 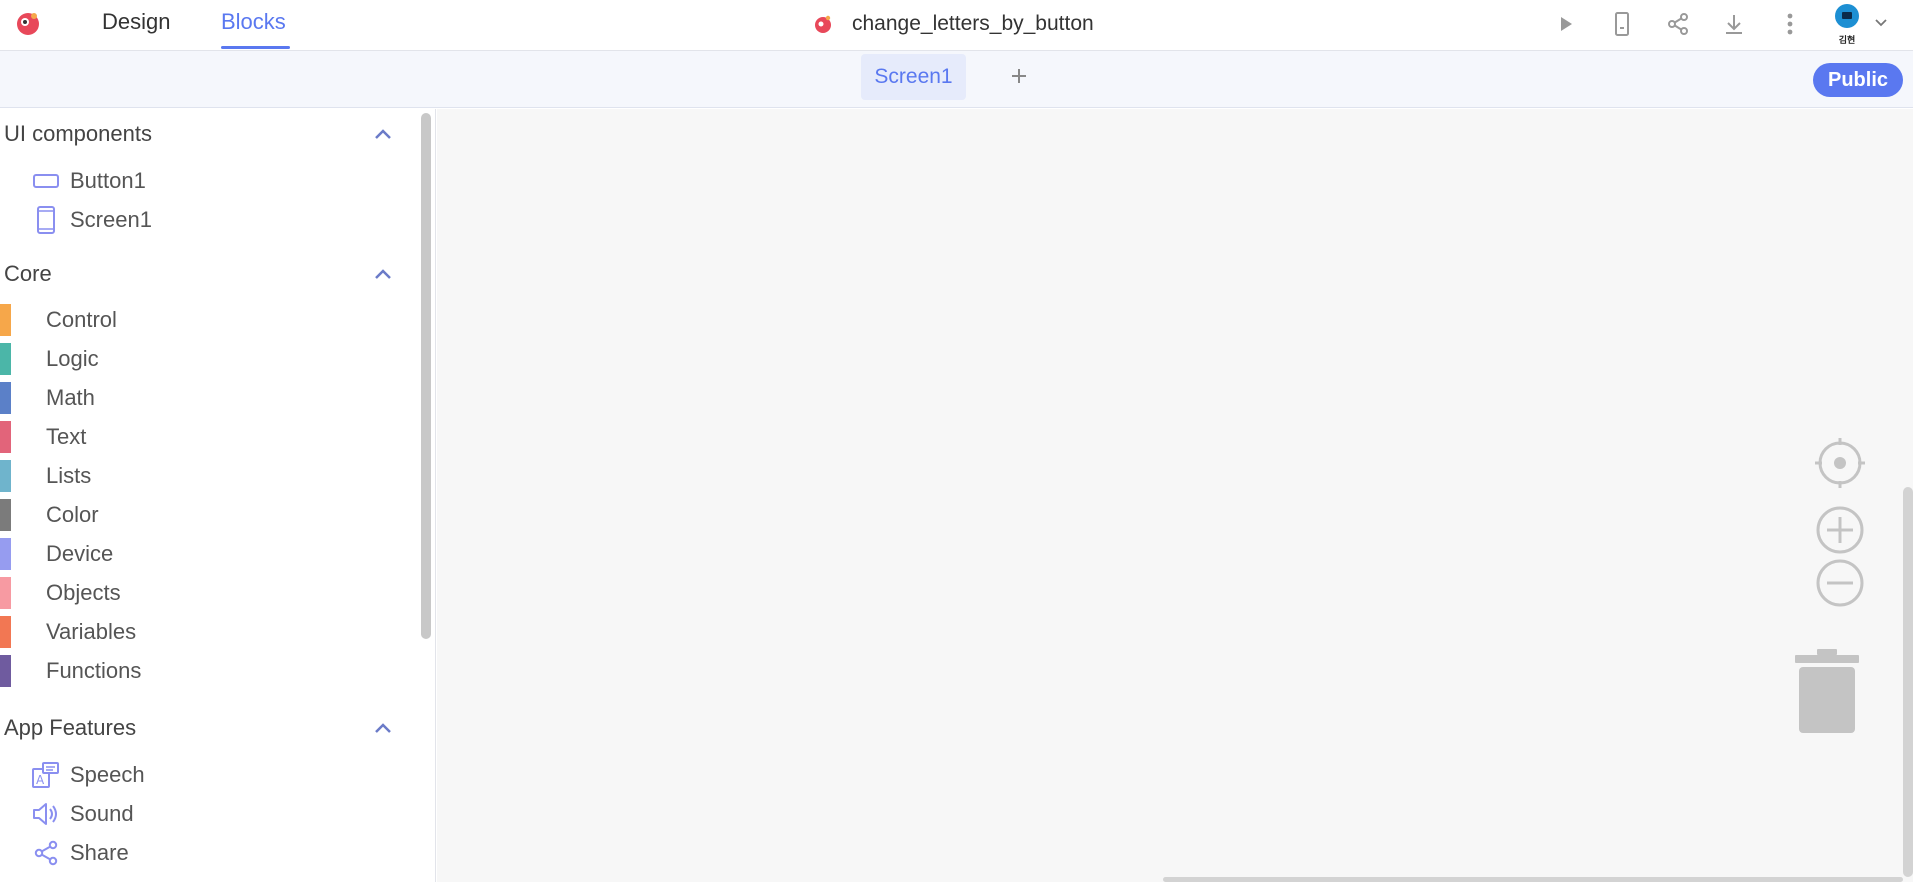 I want to click on feature-share: Share, so click(x=80, y=853).